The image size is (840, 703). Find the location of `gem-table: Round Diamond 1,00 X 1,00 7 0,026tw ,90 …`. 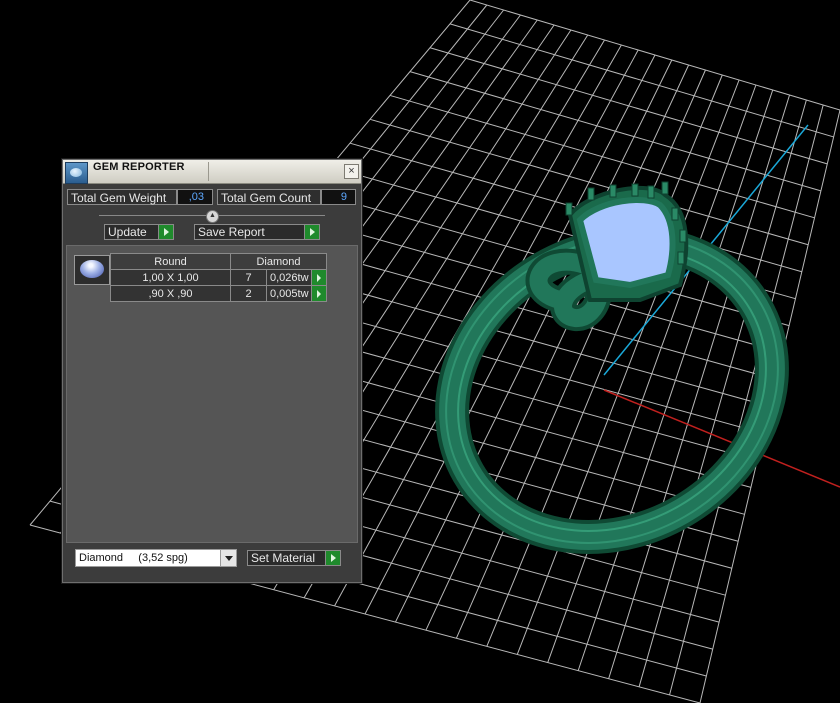

gem-table: Round Diamond 1,00 X 1,00 7 0,026tw ,90 … is located at coordinates (218, 277).